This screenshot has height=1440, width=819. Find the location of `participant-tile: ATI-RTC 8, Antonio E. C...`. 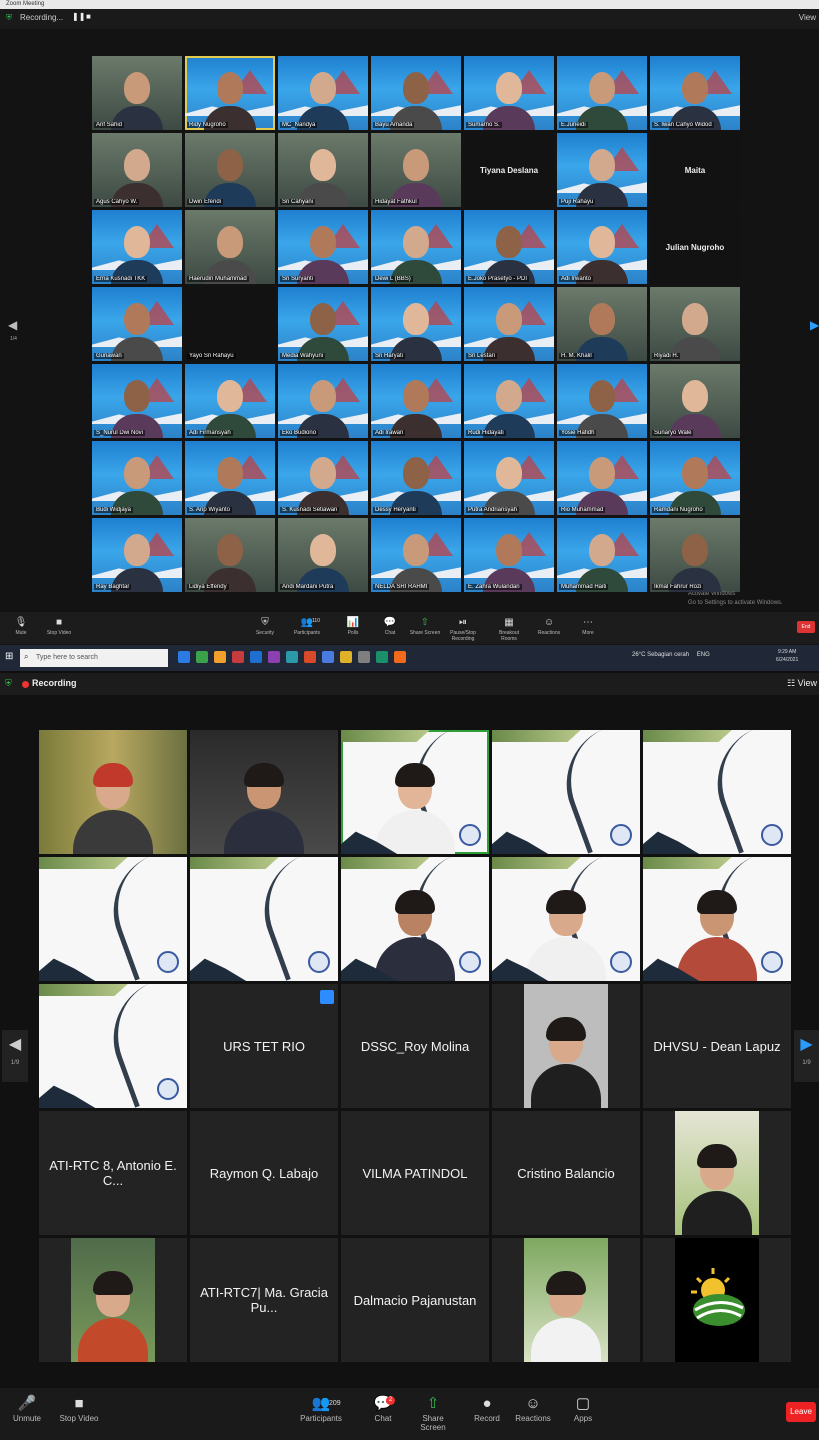

participant-tile: ATI-RTC 8, Antonio E. C... is located at coordinates (113, 1173).